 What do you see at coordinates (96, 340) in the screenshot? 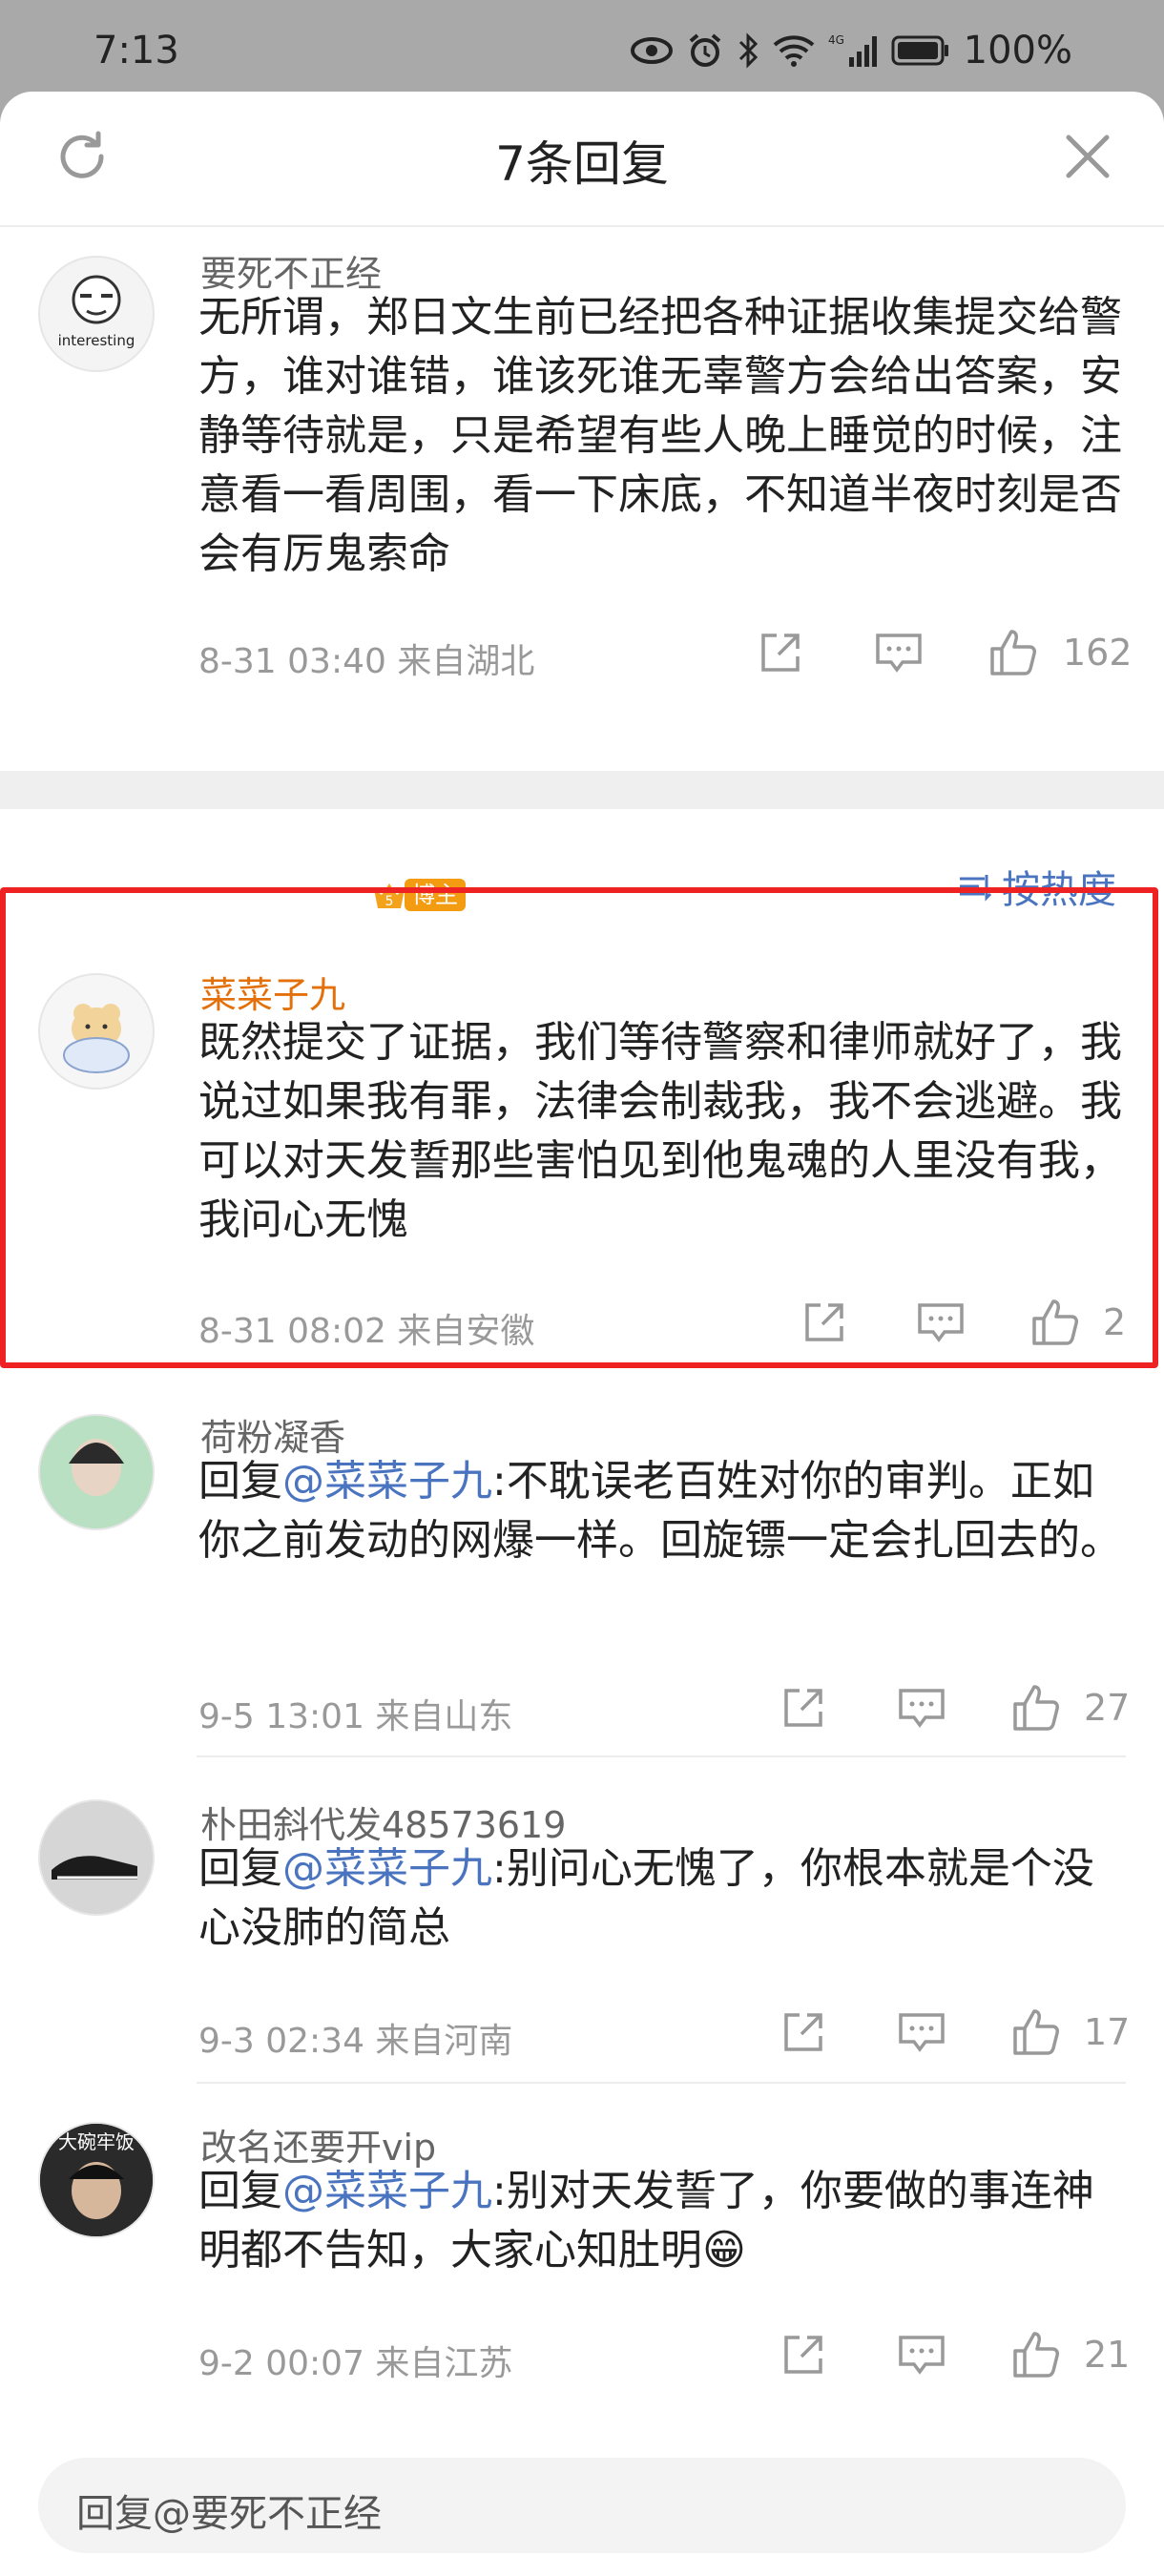
I see `avatar-caption: interesting` at bounding box center [96, 340].